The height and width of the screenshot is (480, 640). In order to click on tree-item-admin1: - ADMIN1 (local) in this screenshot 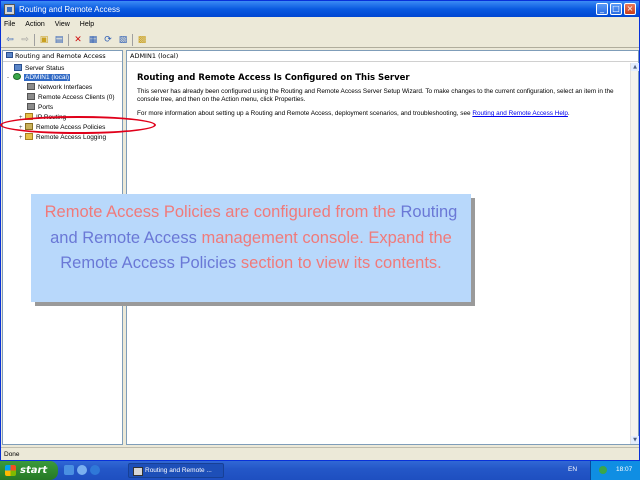, I will do `click(39, 78)`.